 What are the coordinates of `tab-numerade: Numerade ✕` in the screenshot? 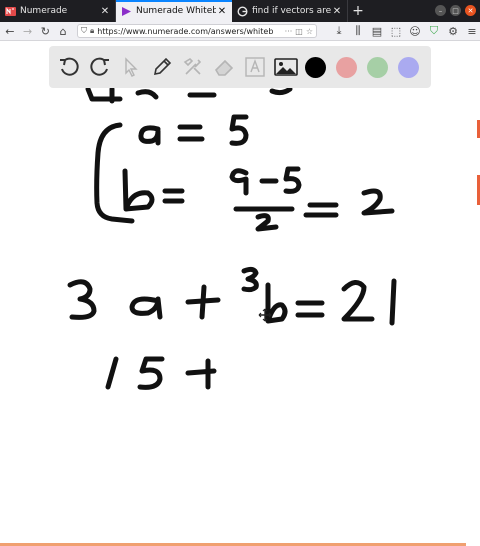 It's located at (58, 11).